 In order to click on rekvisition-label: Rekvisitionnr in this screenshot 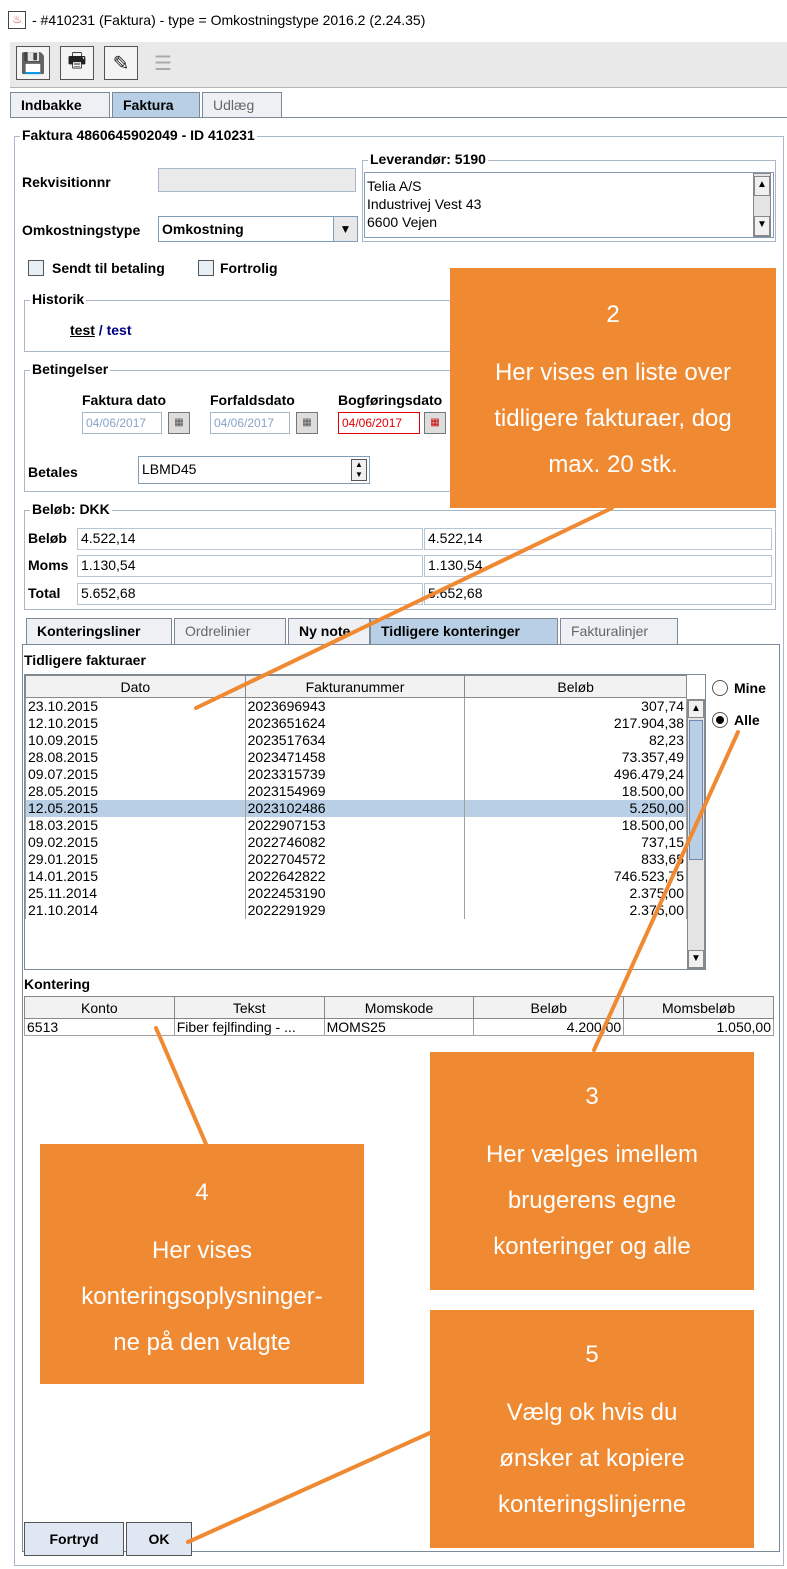, I will do `click(66, 182)`.